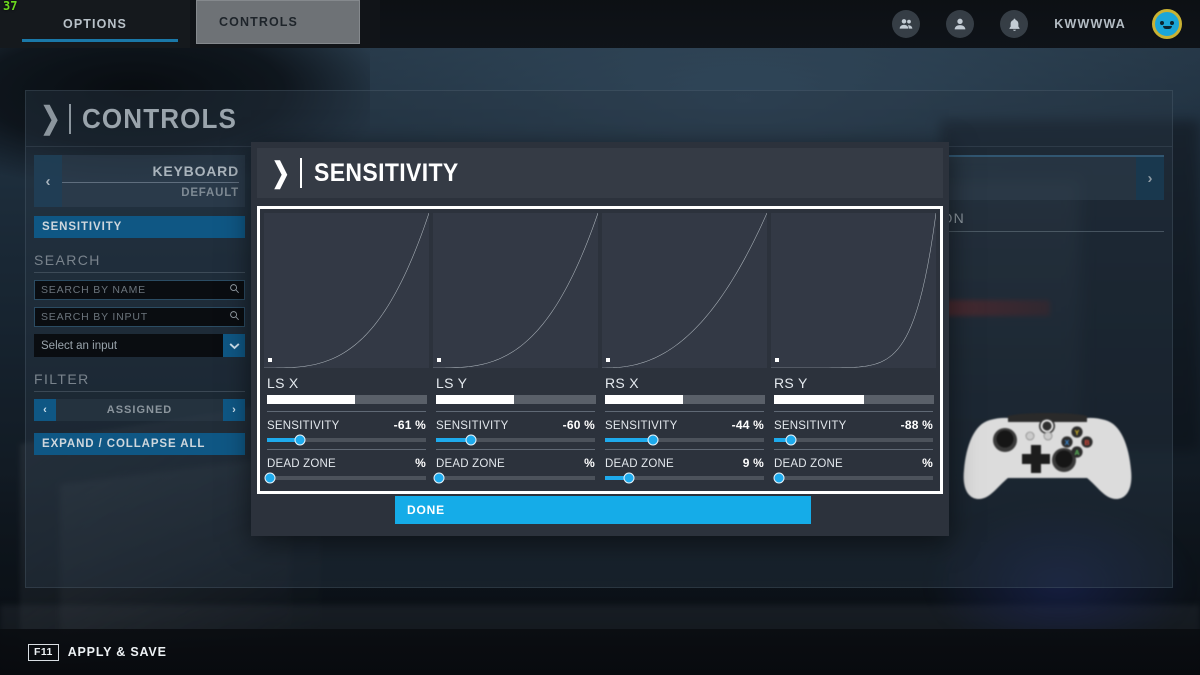 The width and height of the screenshot is (1200, 675). Describe the element at coordinates (853, 425) in the screenshot. I see `sensitivity-header: SENSITIVITY -88 %` at that location.